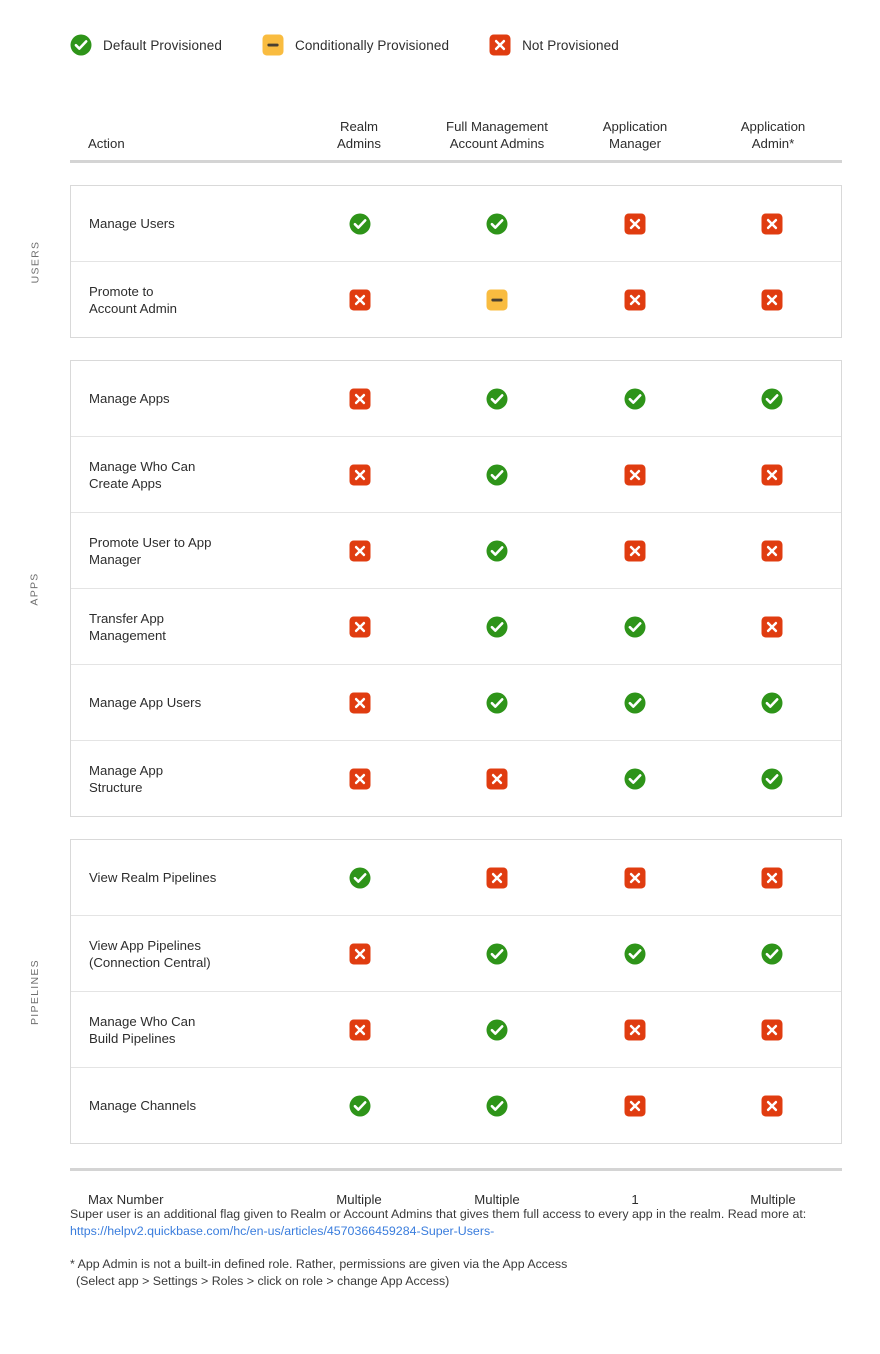 This screenshot has width=880, height=1354. Describe the element at coordinates (126, 770) in the screenshot. I see `row-label-line1: Manage App` at that location.